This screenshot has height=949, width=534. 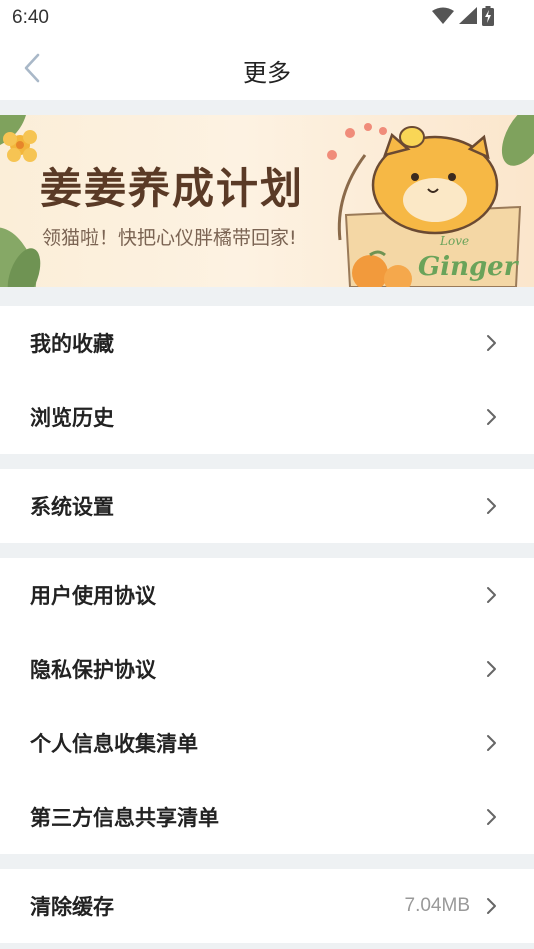 What do you see at coordinates (93, 670) in the screenshot?
I see `menu-item-label: 隐私保护协议` at bounding box center [93, 670].